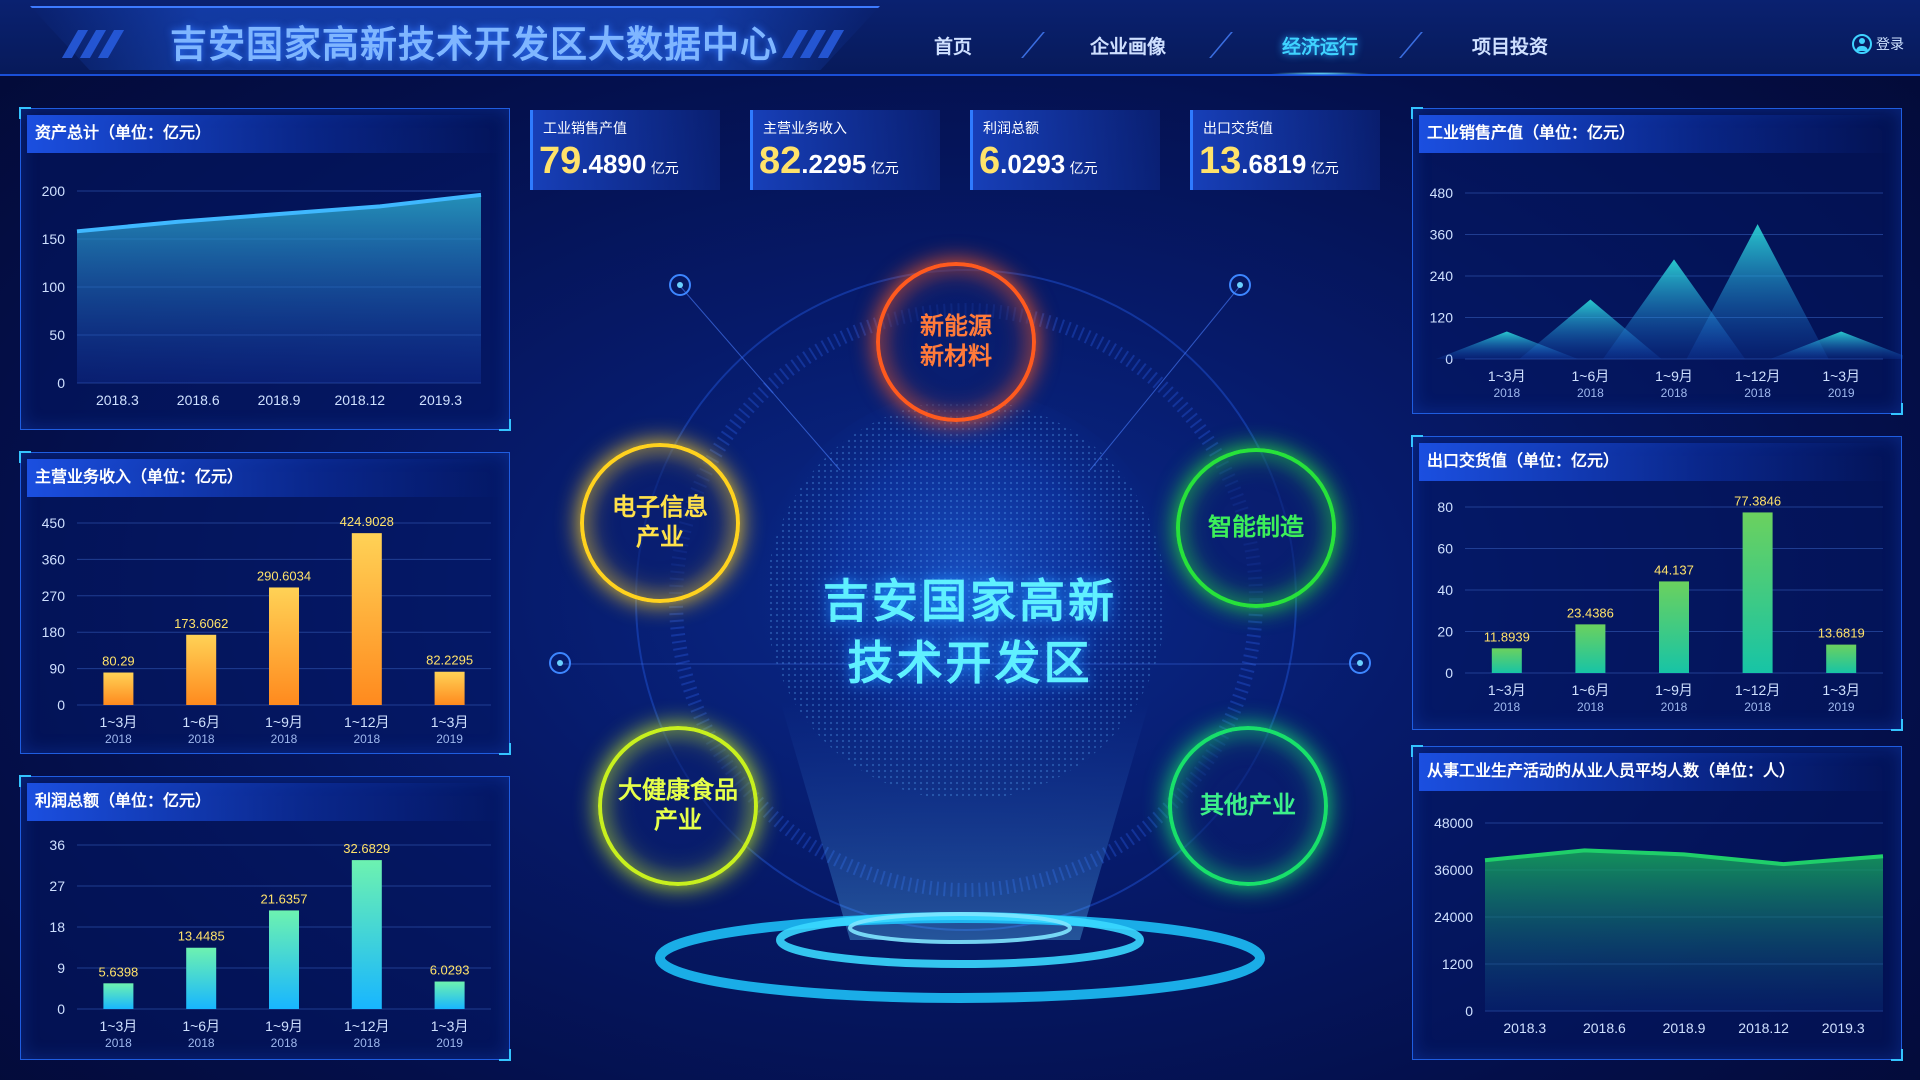 The height and width of the screenshot is (1080, 1920). Describe the element at coordinates (970, 632) in the screenshot. I see `center-title: 吉安国家高新 技术开发区` at that location.